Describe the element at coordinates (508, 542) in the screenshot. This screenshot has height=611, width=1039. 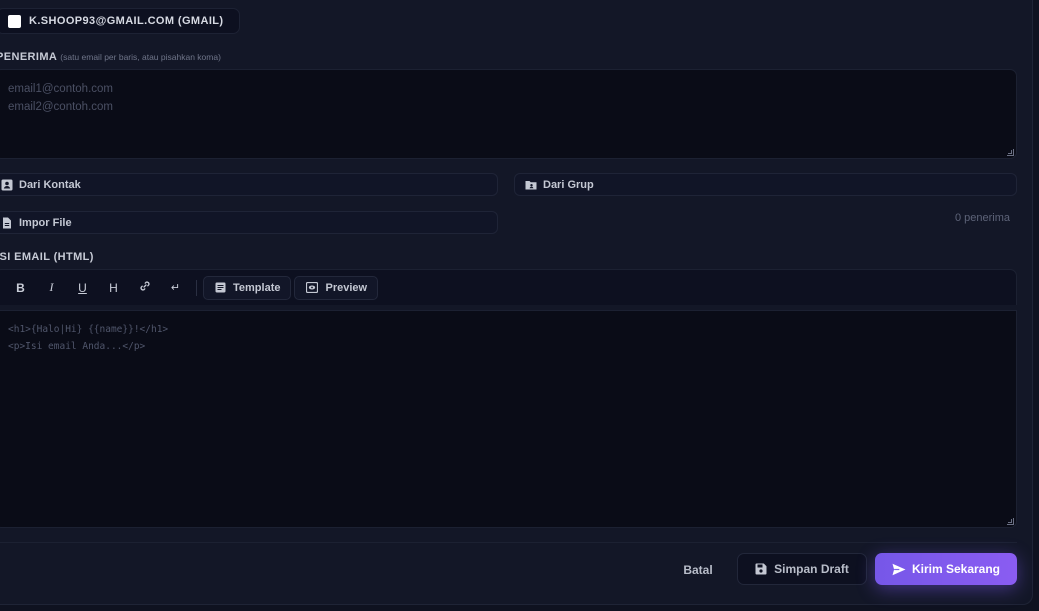
I see `footer-divider` at that location.